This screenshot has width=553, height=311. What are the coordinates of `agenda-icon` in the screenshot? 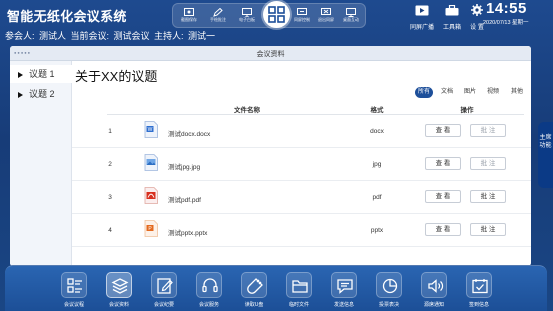 It's located at (74, 285).